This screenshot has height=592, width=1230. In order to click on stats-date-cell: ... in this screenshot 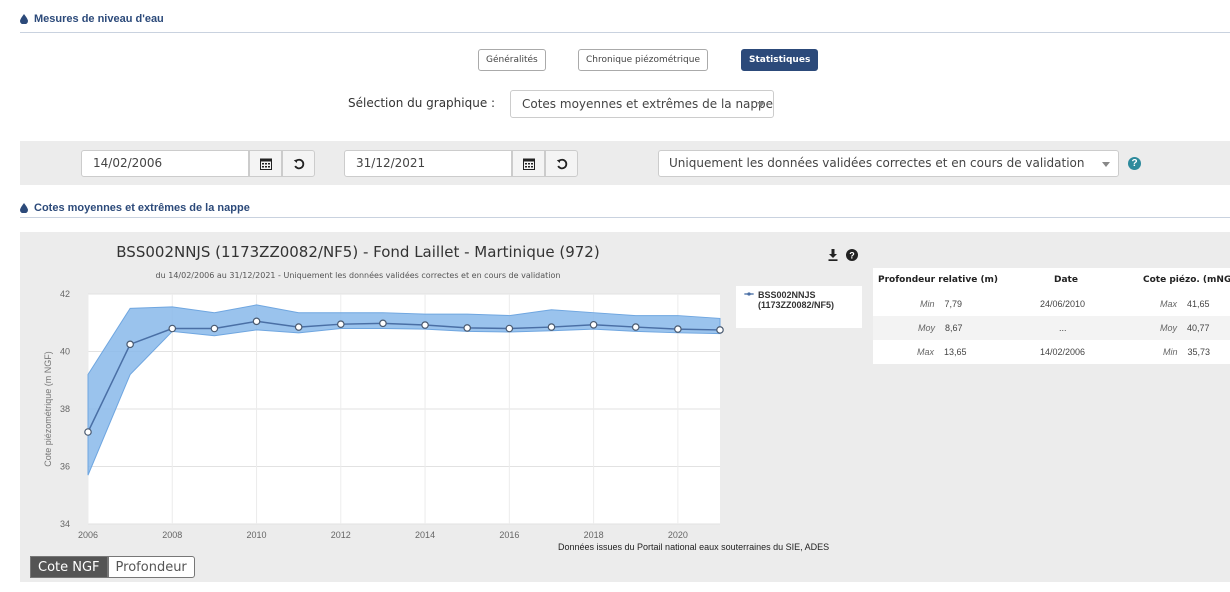, I will do `click(1063, 328)`.